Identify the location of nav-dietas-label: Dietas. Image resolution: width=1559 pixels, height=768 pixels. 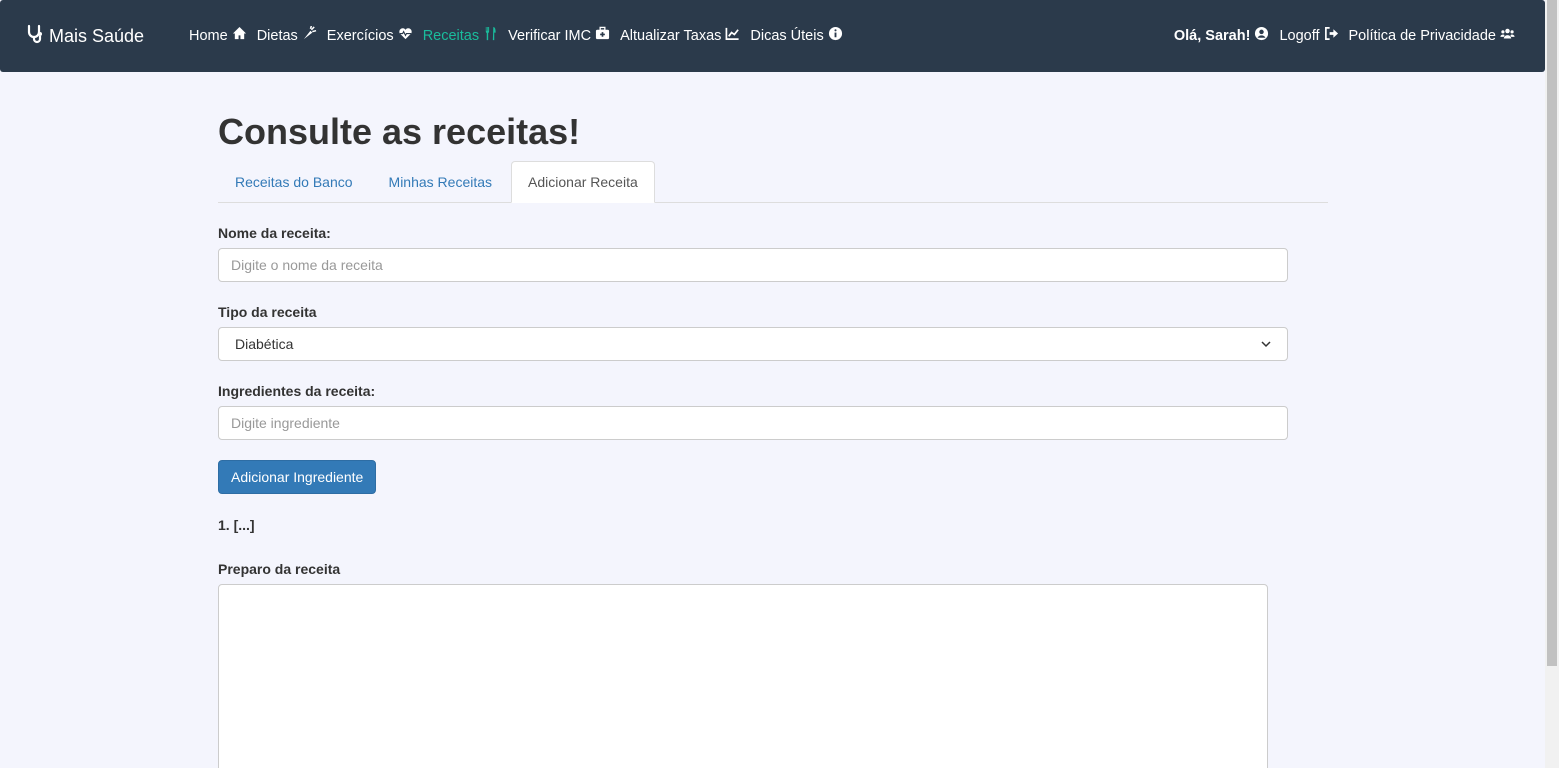
(277, 35).